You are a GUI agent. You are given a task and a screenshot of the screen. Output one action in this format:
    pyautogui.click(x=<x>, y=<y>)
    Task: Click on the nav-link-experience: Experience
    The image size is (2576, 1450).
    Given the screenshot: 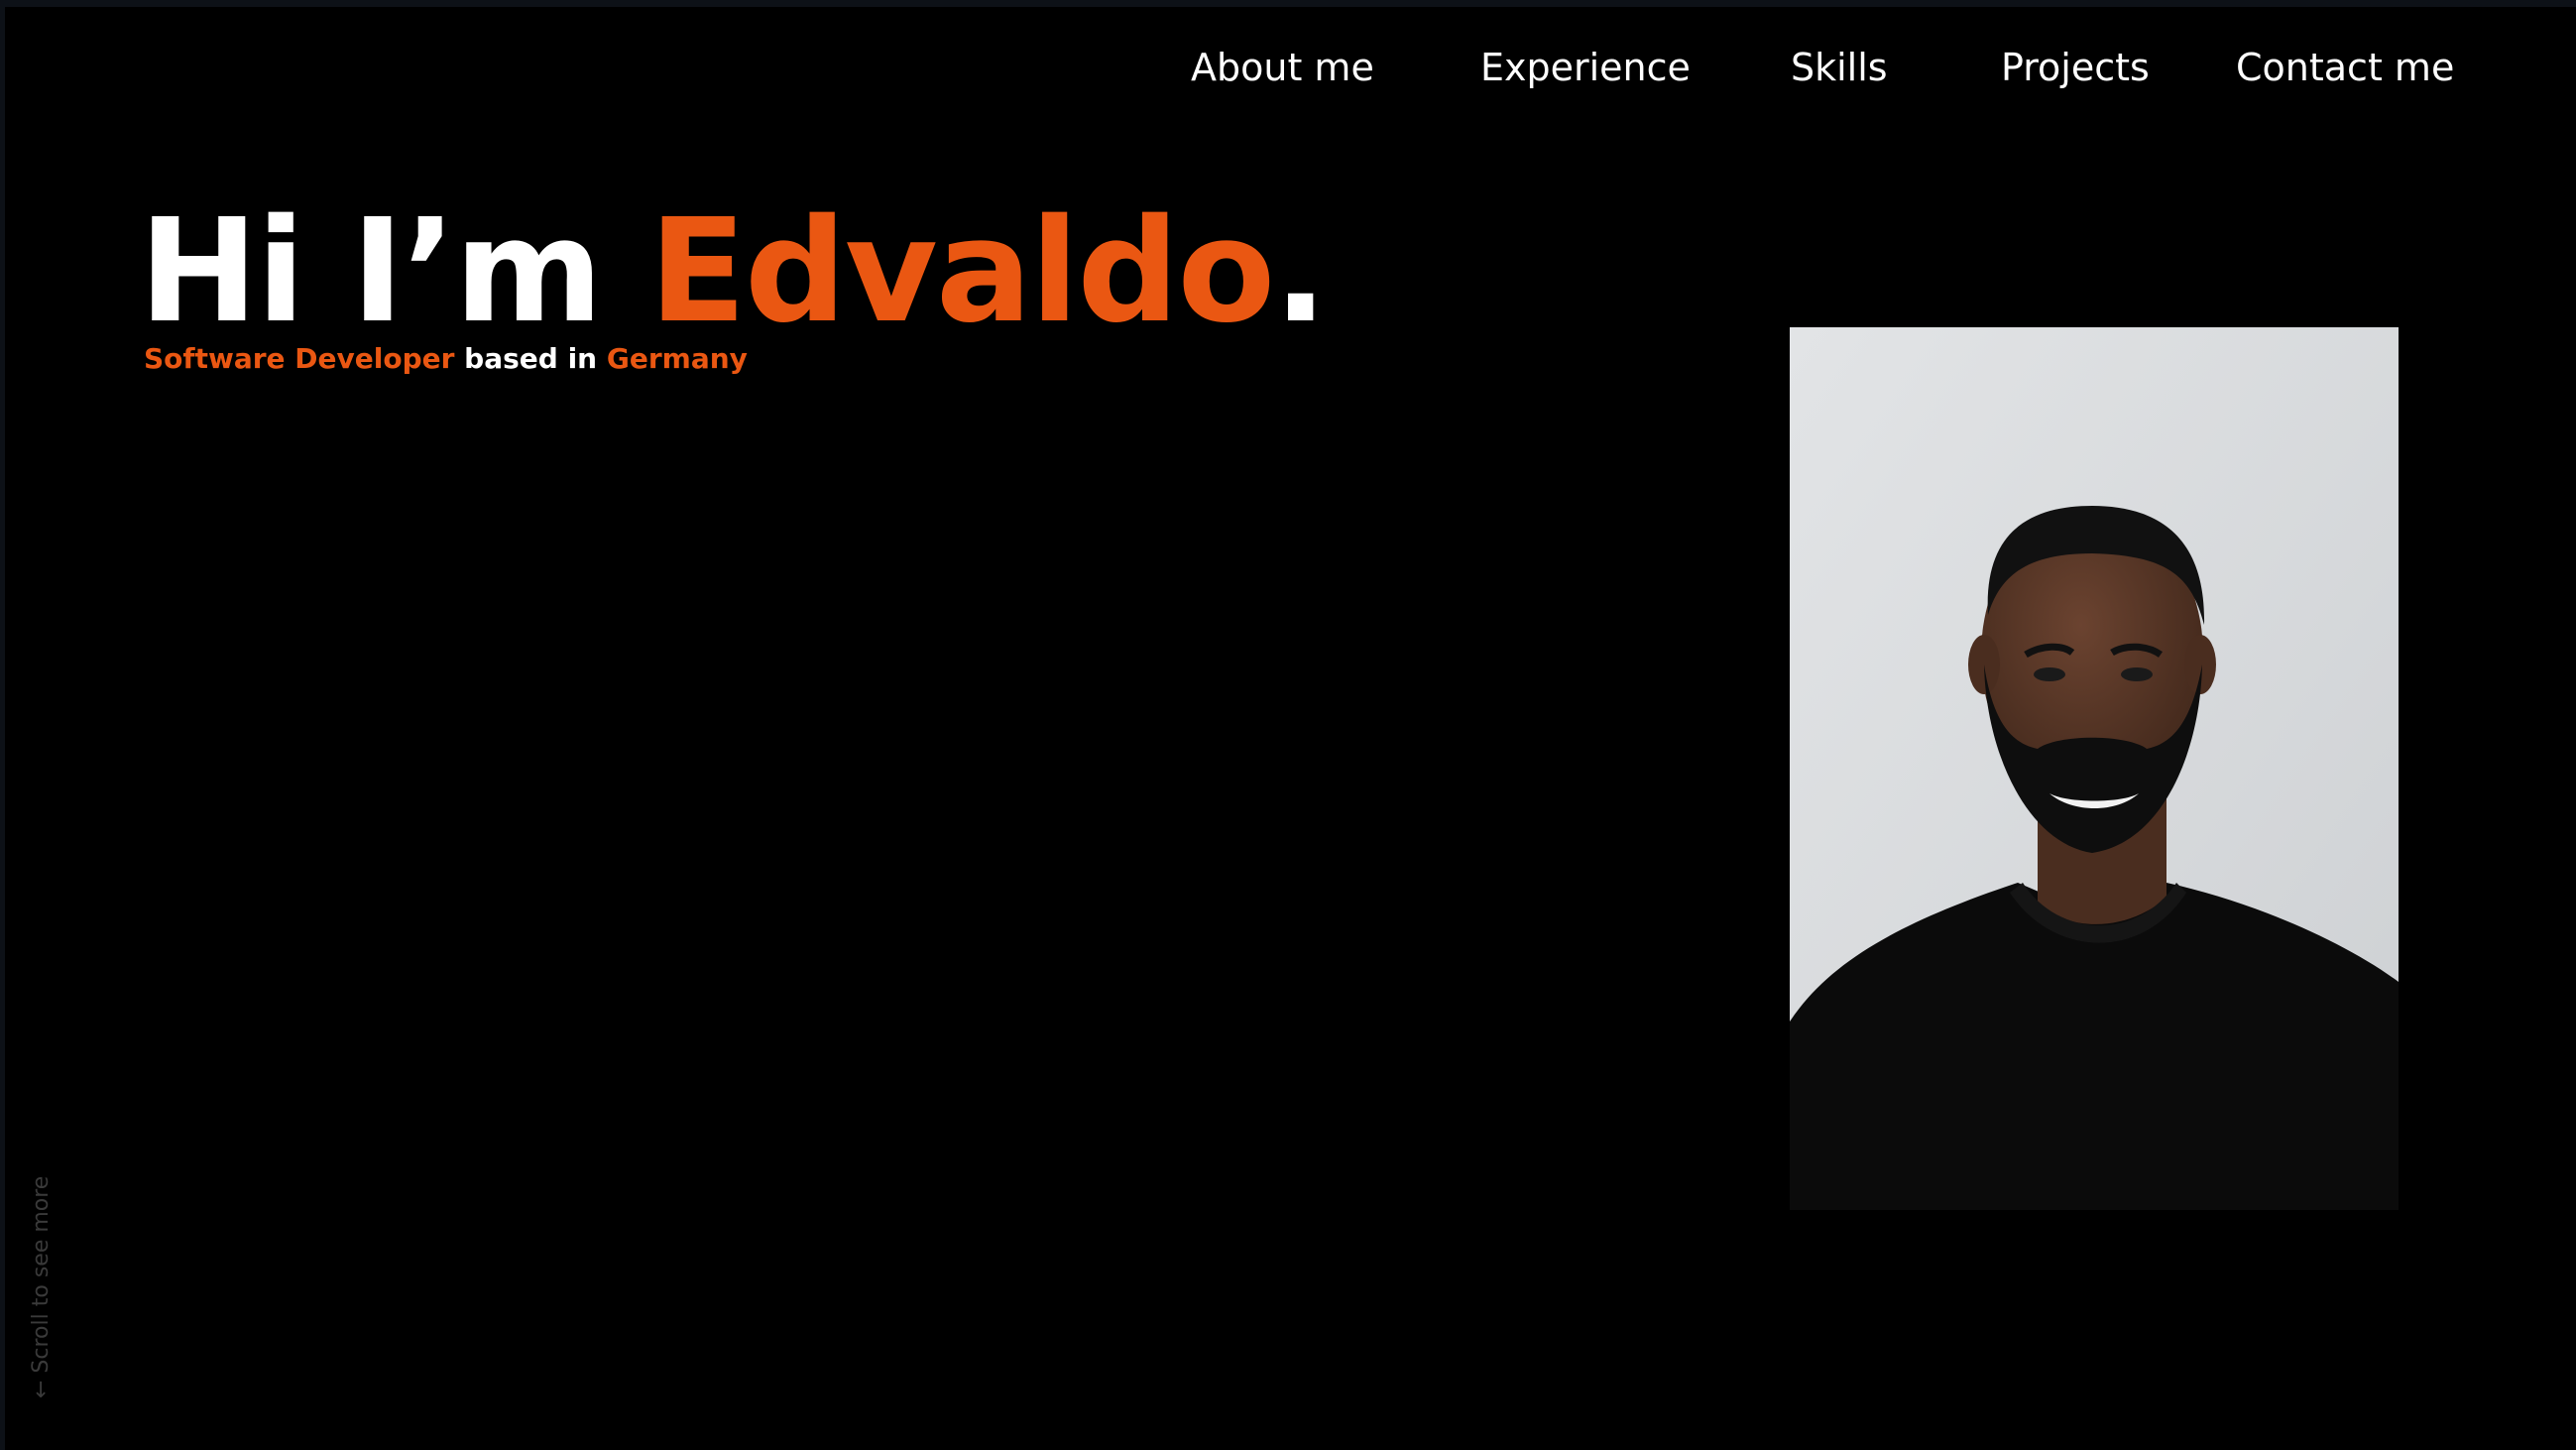 What is the action you would take?
    pyautogui.click(x=1585, y=67)
    